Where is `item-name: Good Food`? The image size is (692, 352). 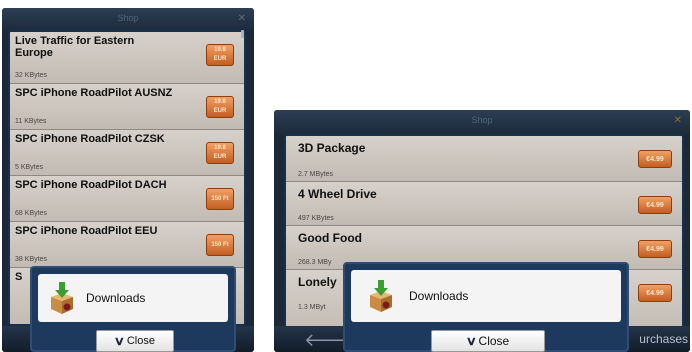
item-name: Good Food is located at coordinates (330, 238).